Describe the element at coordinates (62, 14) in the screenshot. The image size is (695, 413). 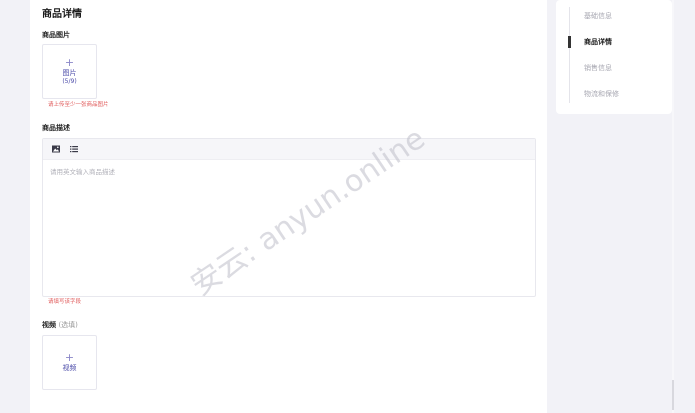
I see `section-title: 商品详情` at that location.